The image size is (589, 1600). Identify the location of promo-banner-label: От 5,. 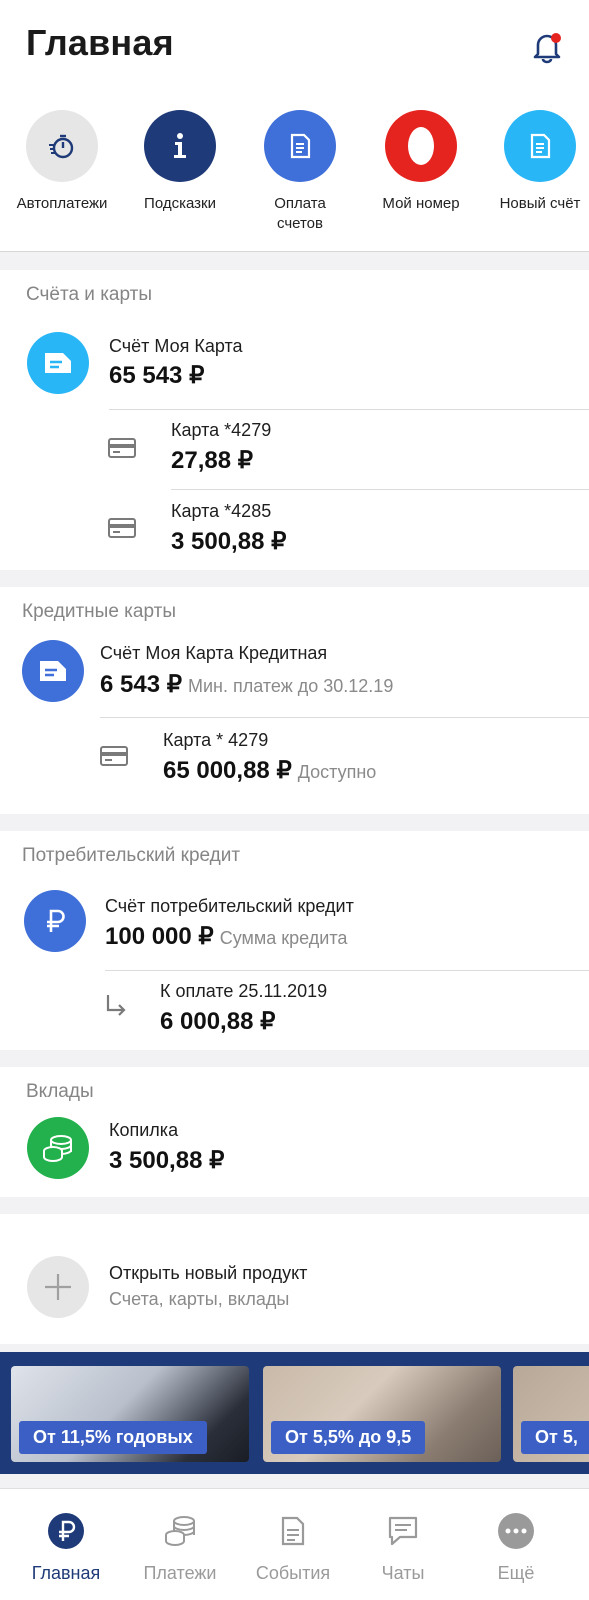
(555, 1437).